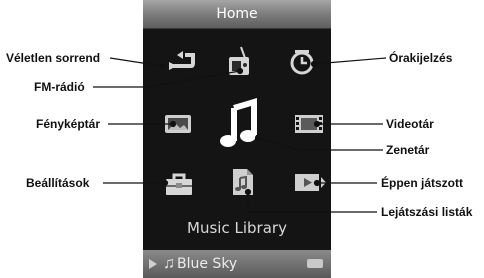 This screenshot has width=484, height=278. I want to click on line-zene, so click(279, 144).